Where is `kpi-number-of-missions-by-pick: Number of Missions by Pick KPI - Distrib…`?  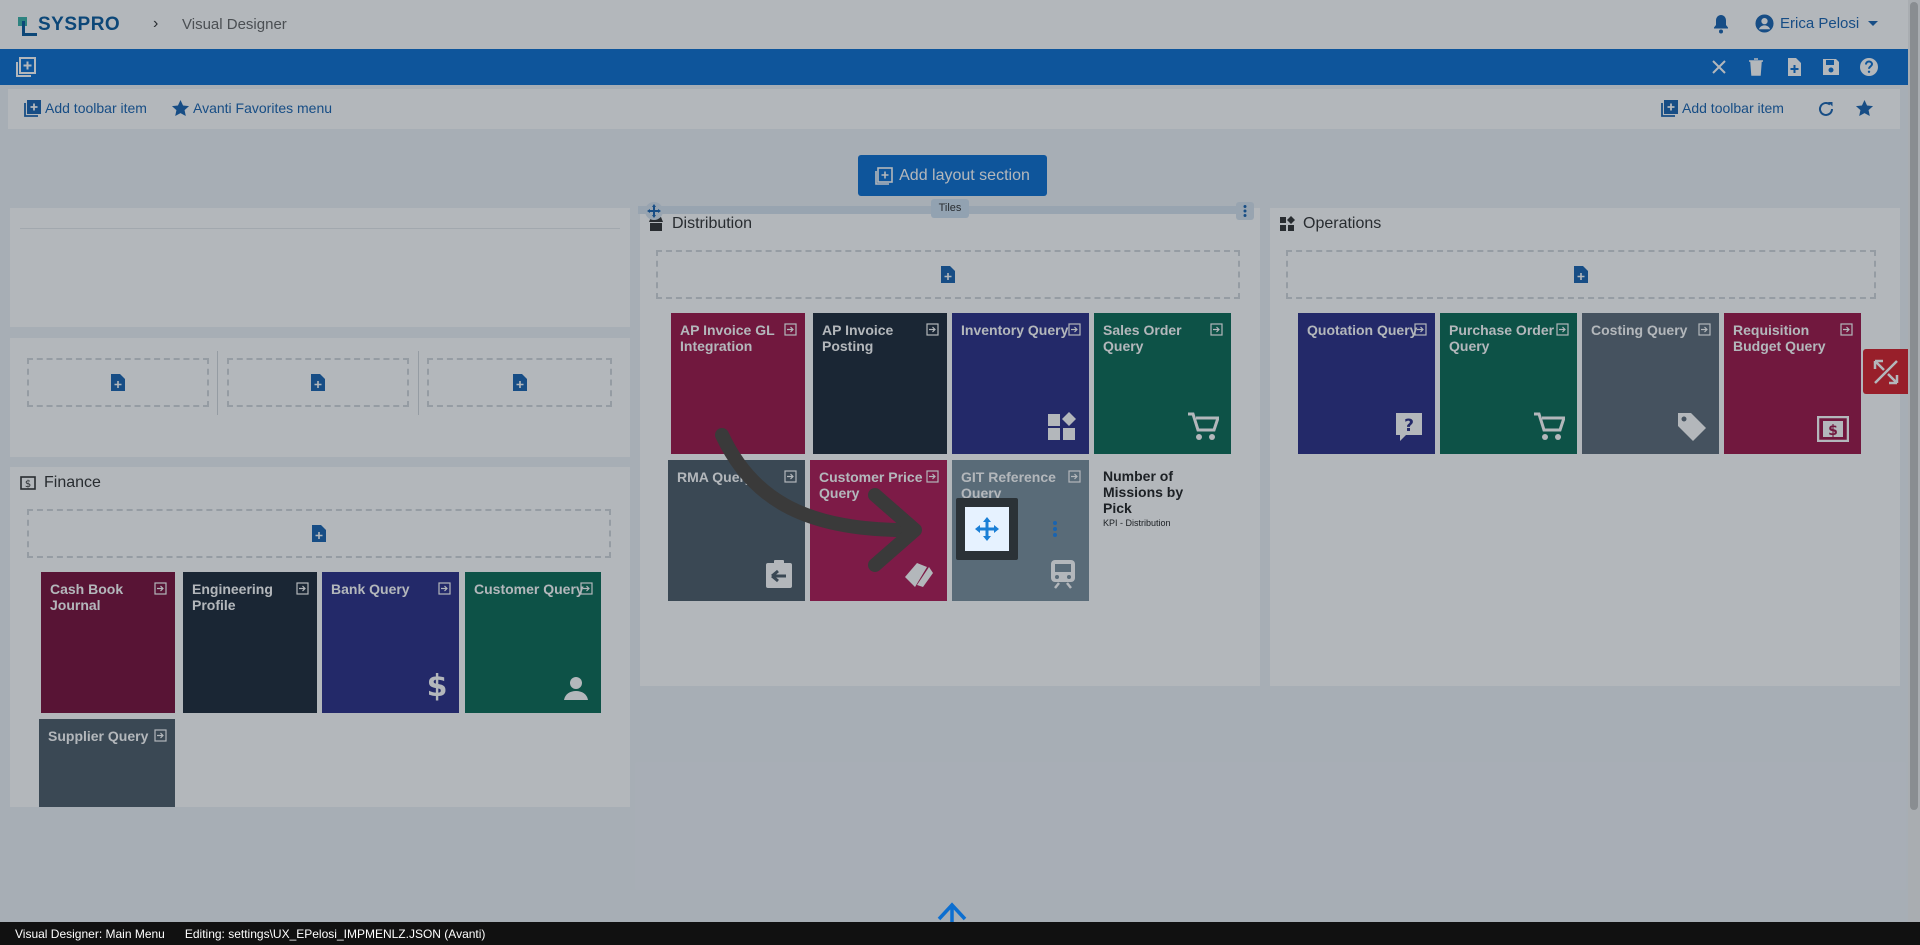 kpi-number-of-missions-by-pick: Number of Missions by Pick KPI - Distrib… is located at coordinates (1158, 498).